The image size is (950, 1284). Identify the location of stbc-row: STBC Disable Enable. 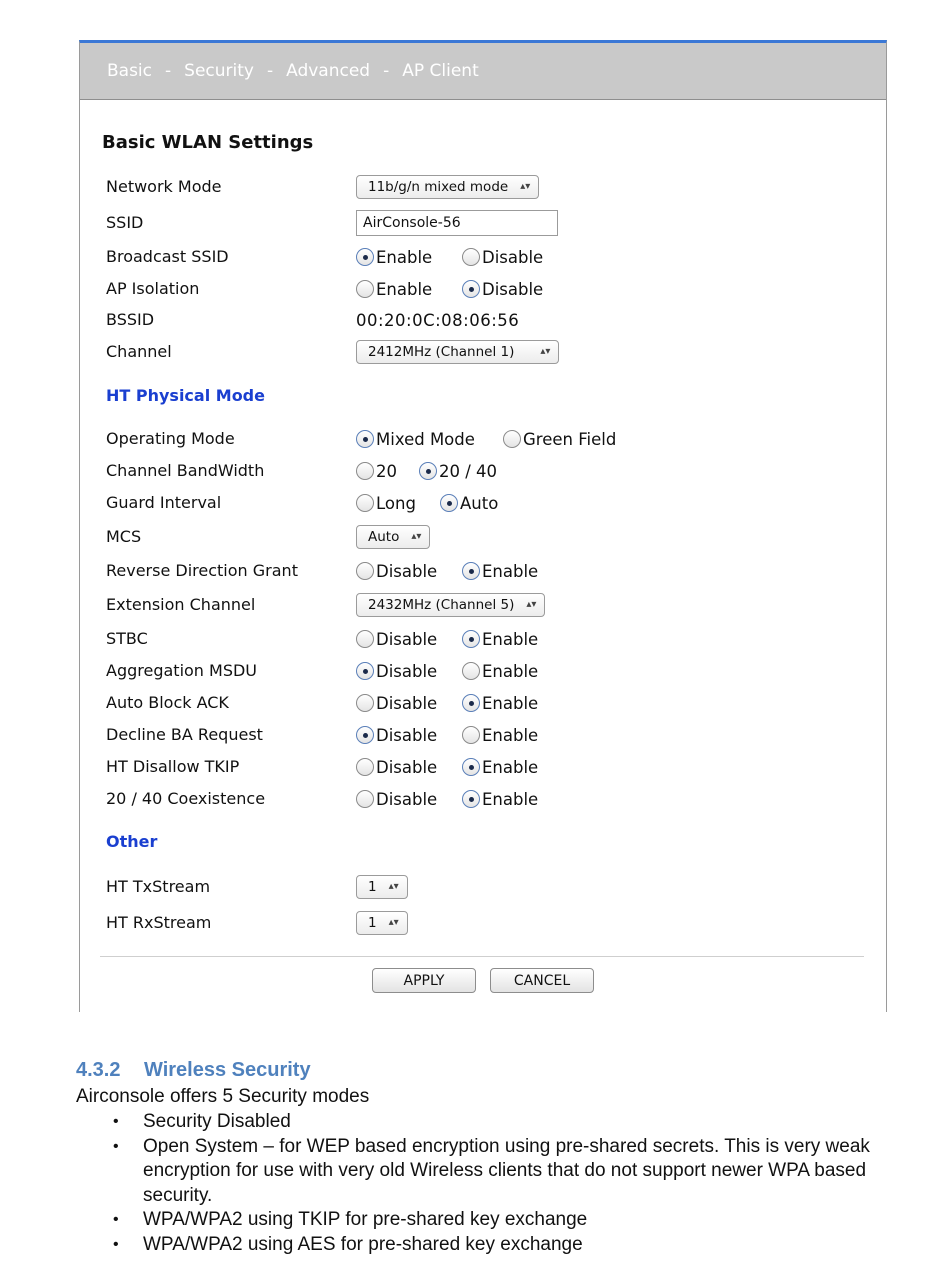
(483, 639).